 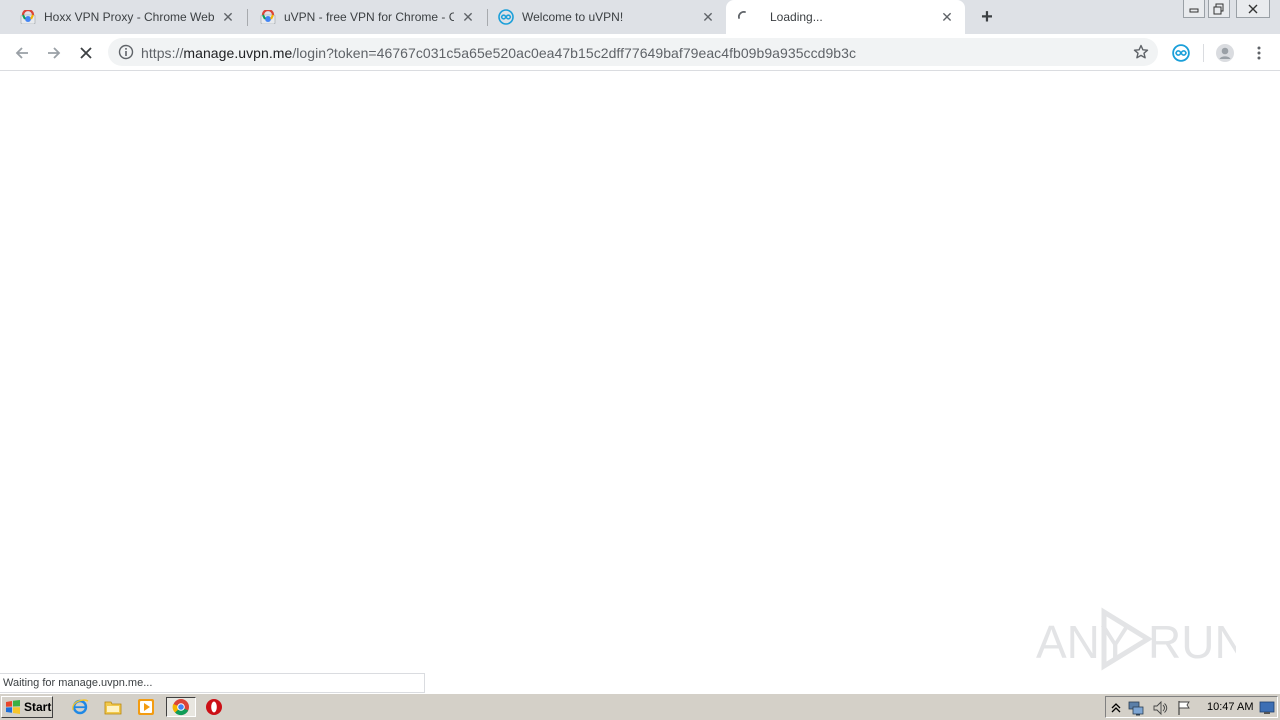 I want to click on minimize-button, so click(x=1194, y=9).